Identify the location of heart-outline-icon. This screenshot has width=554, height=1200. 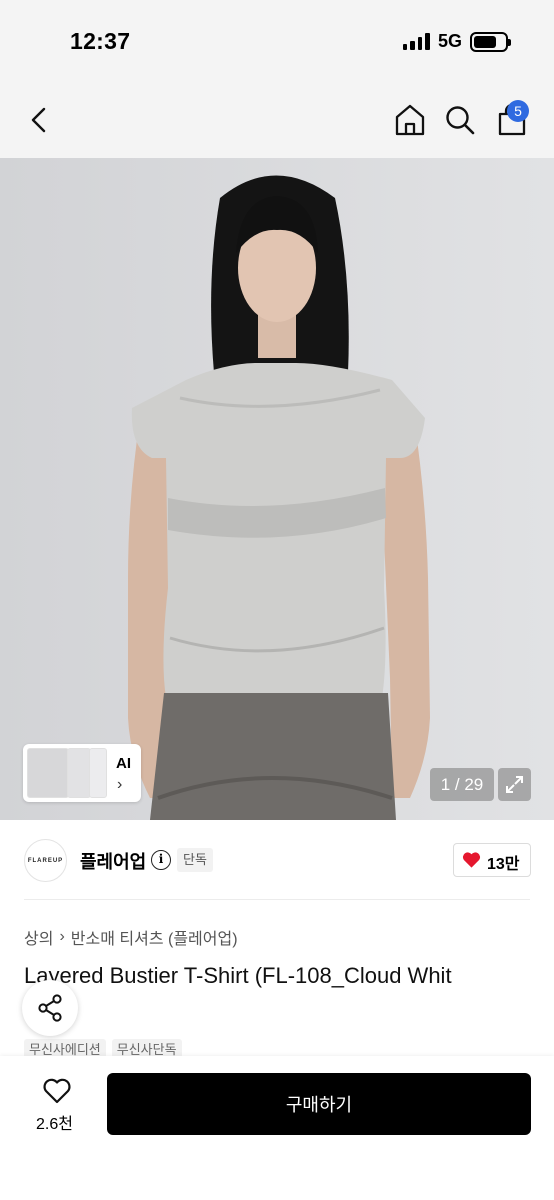
(57, 1091).